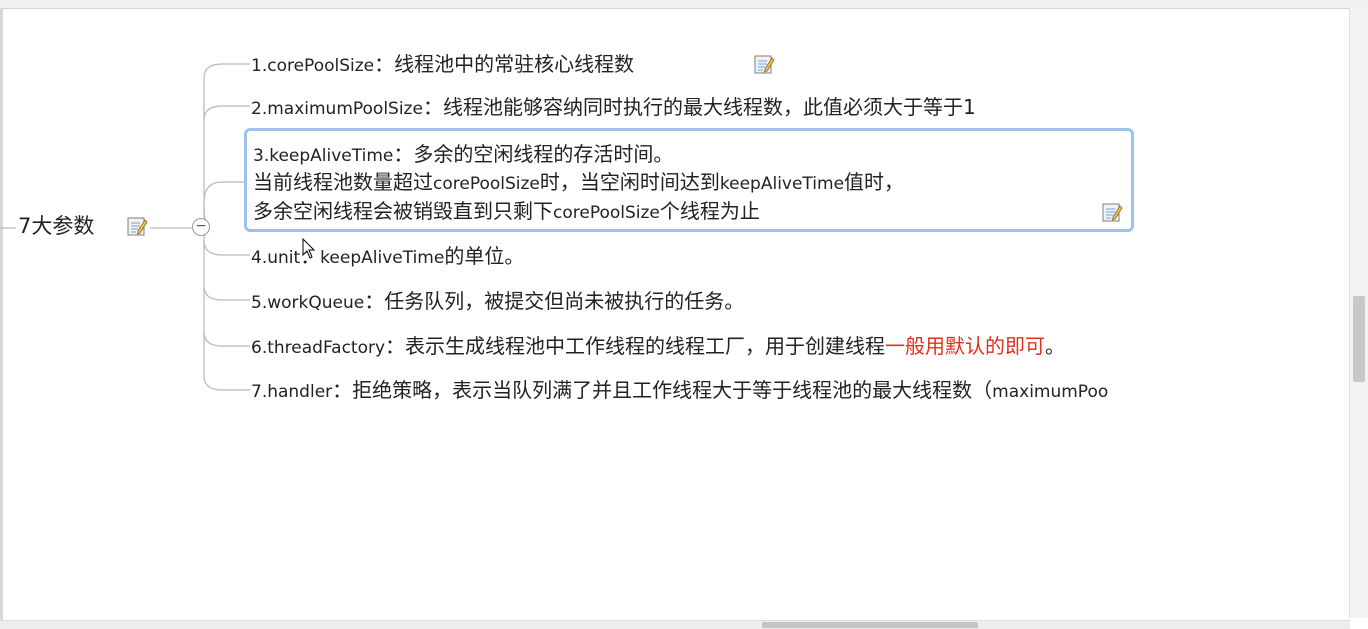  I want to click on topic-key-ref: maximumPoo, so click(1050, 392).